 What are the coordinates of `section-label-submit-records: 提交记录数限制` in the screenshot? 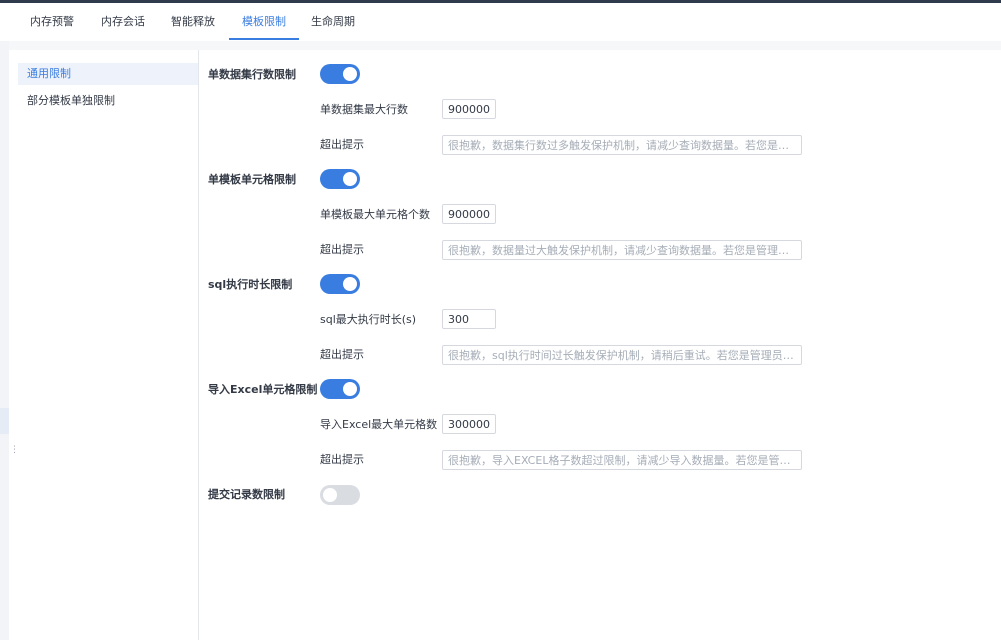 It's located at (246, 494).